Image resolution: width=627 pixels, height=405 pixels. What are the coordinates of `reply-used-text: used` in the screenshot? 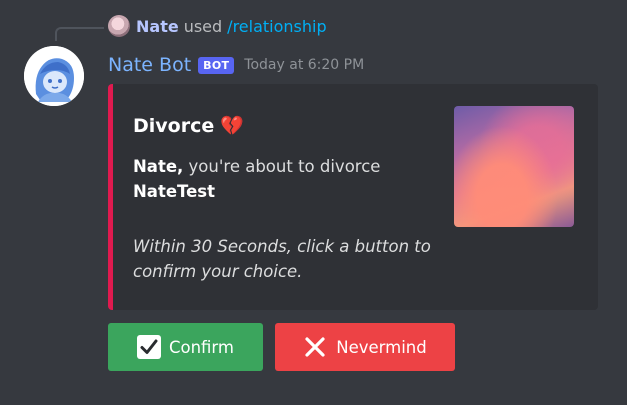 It's located at (203, 26).